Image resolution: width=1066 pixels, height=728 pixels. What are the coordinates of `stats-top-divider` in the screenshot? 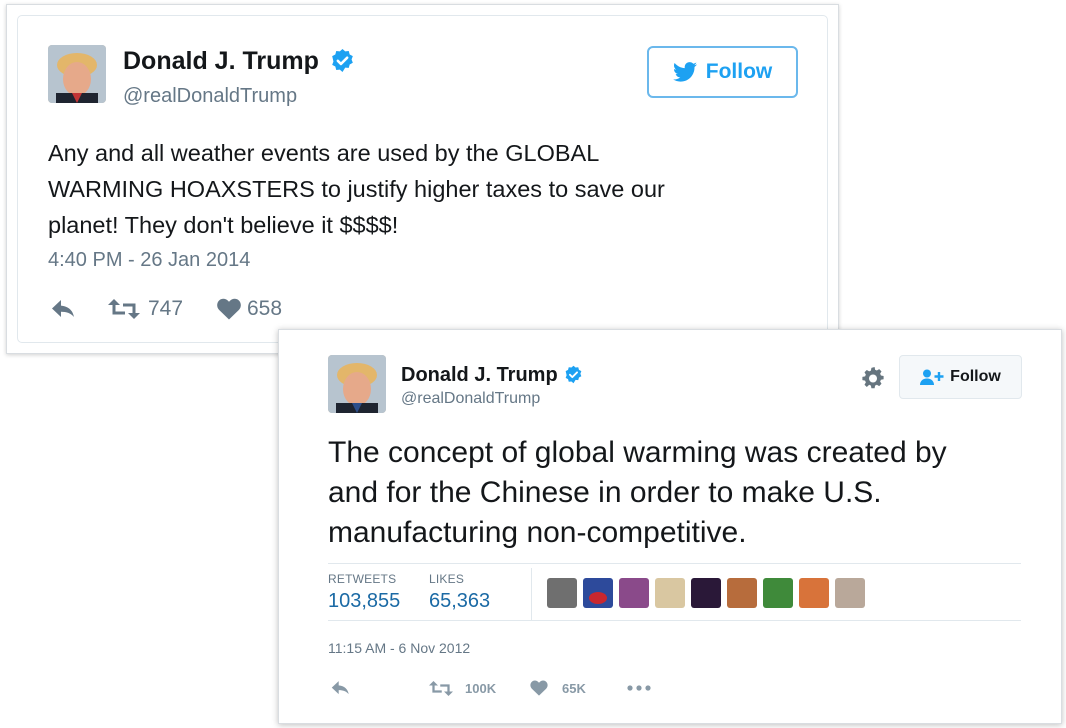 It's located at (674, 563).